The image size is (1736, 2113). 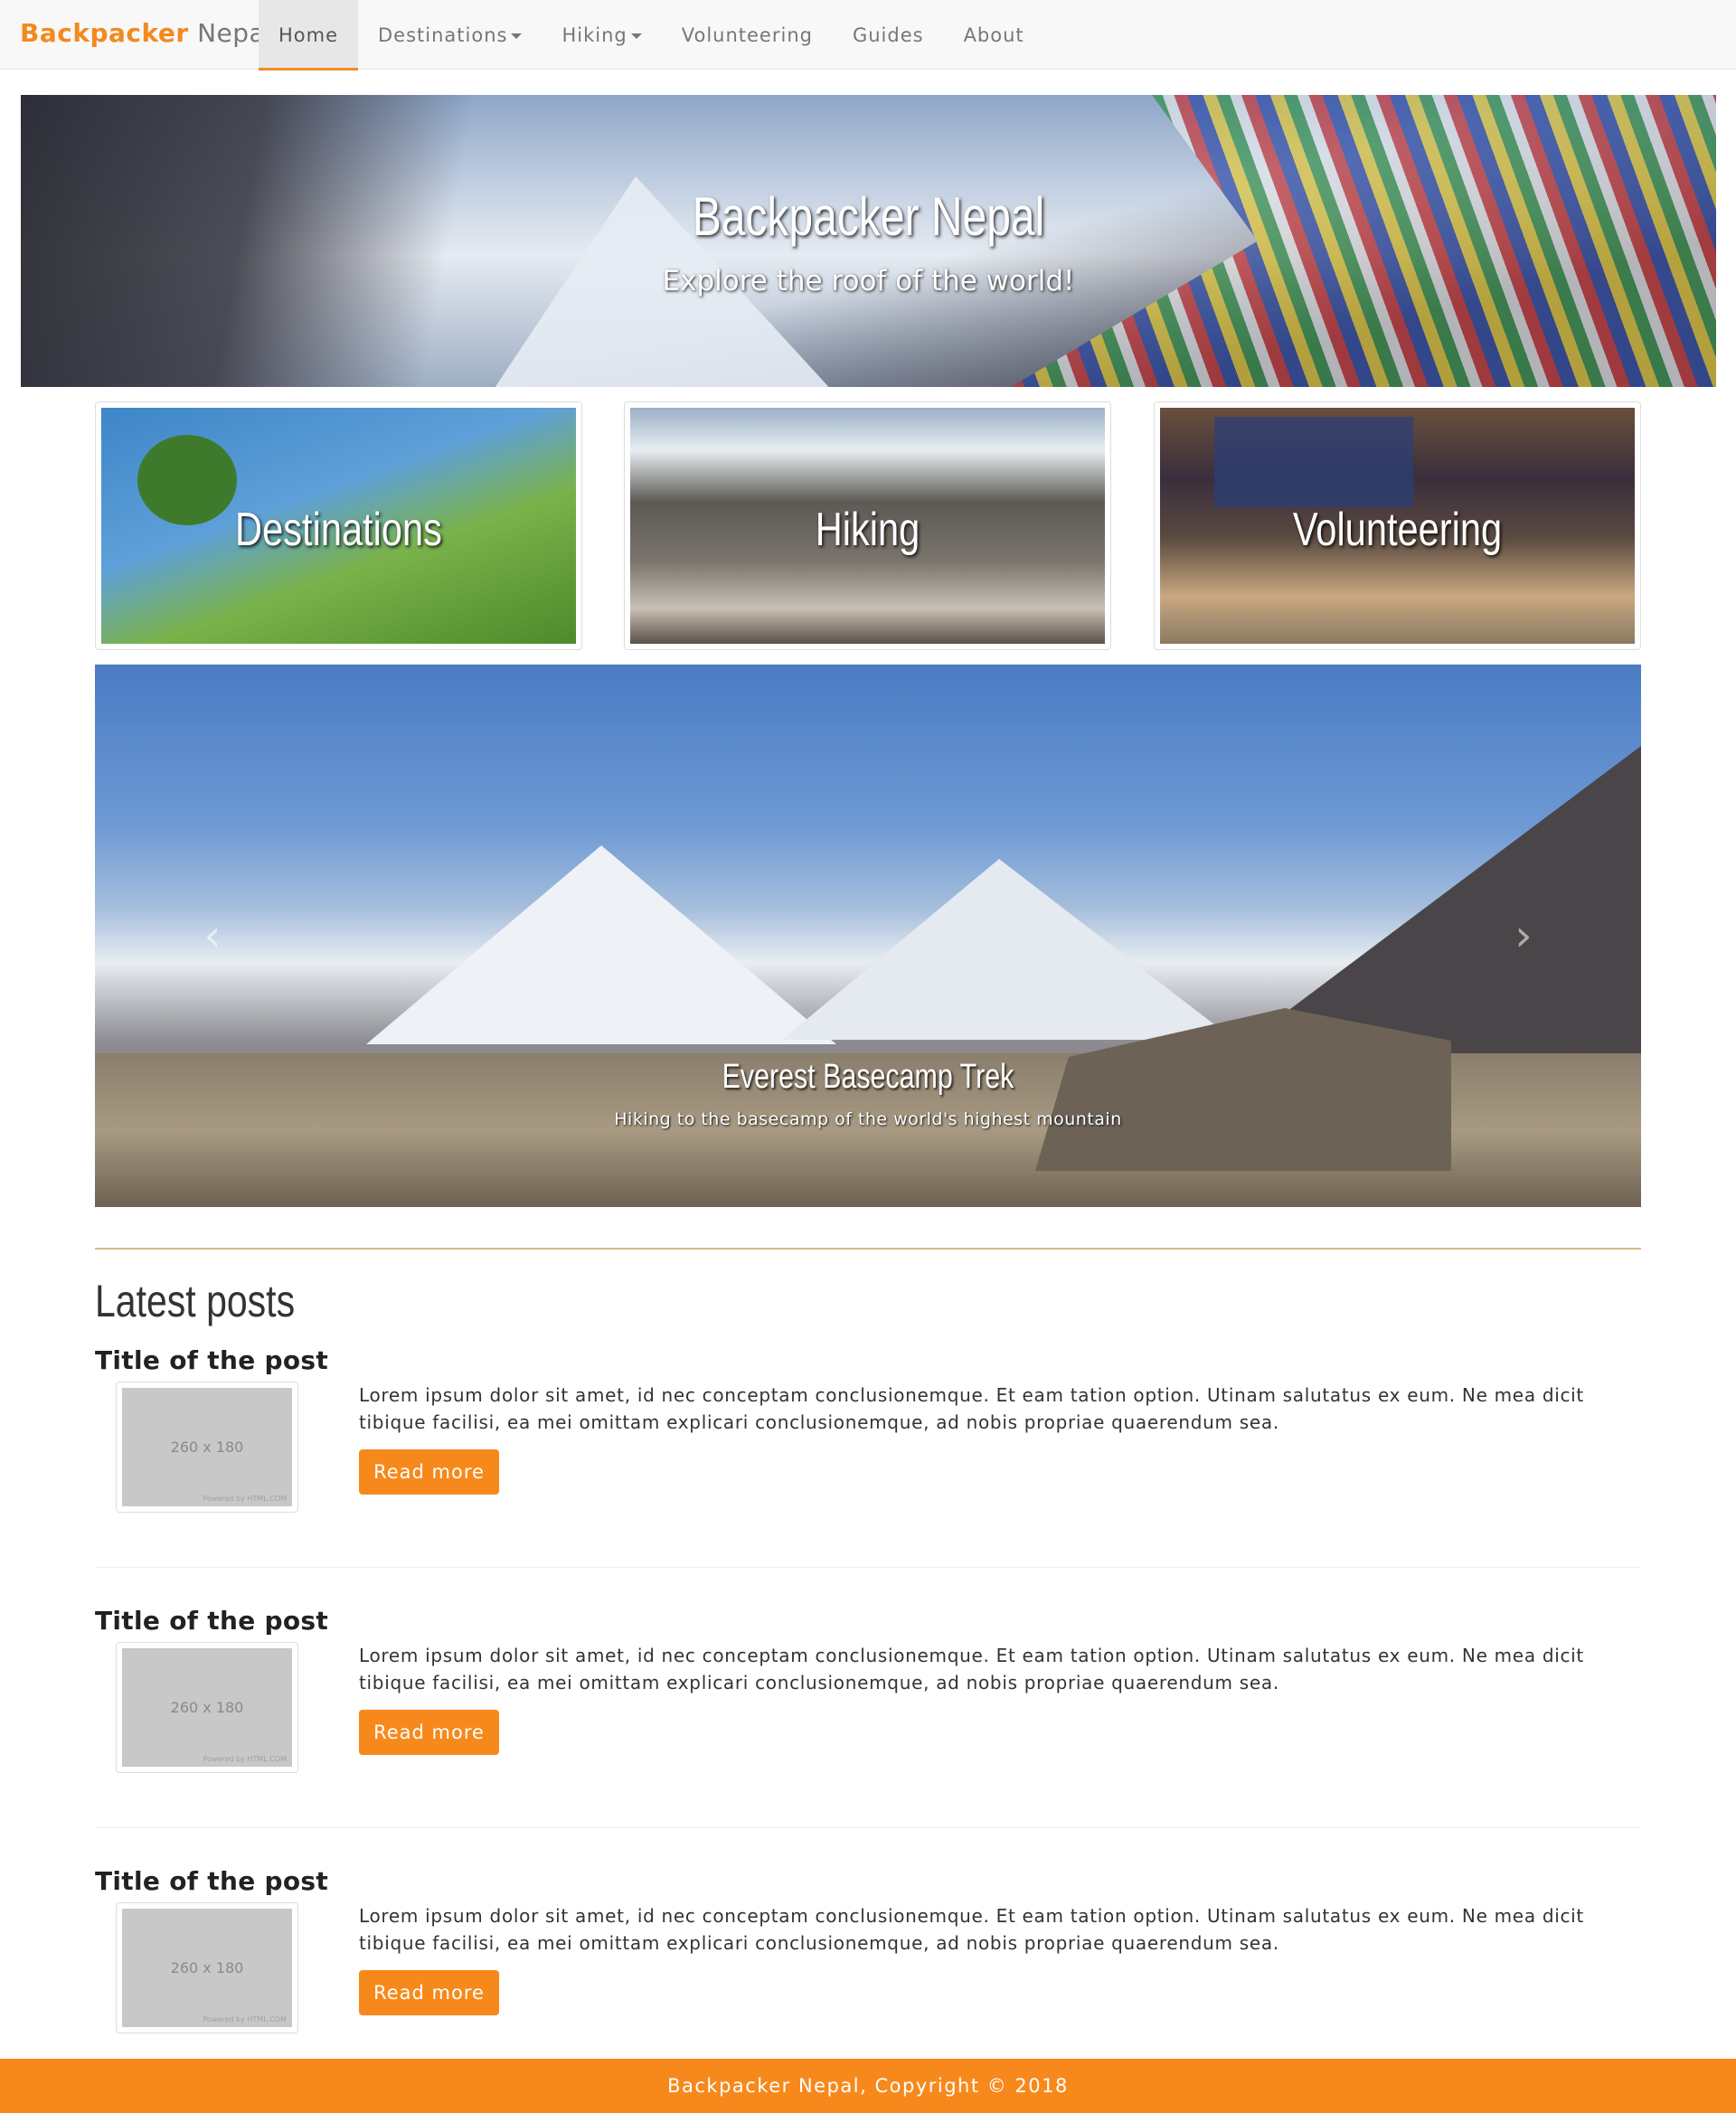 What do you see at coordinates (213, 936) in the screenshot?
I see `chevron-left-icon: ‹` at bounding box center [213, 936].